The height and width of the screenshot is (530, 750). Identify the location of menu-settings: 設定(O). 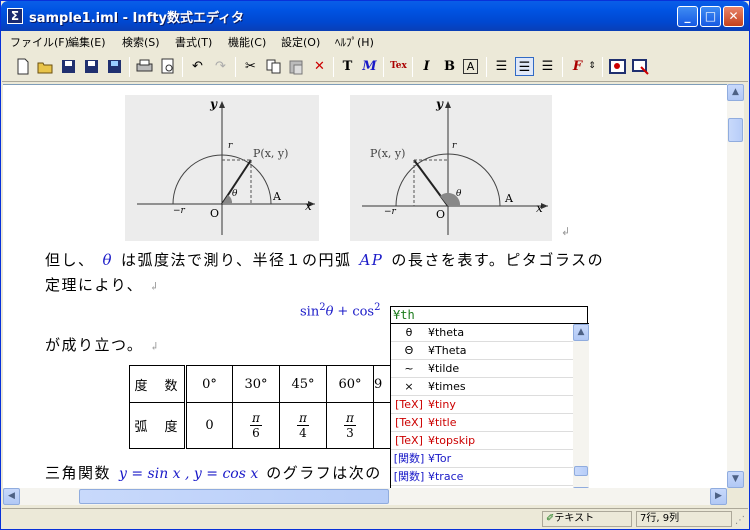
(300, 42).